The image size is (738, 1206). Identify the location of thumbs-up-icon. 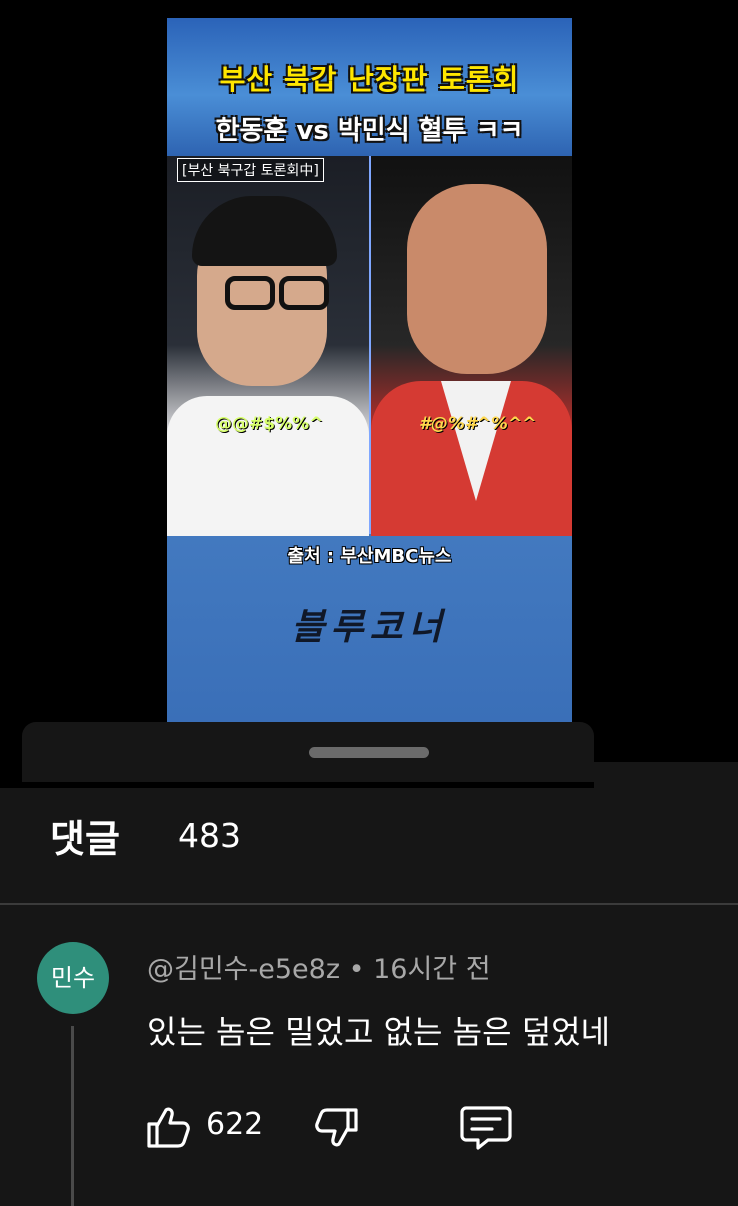
(168, 1127).